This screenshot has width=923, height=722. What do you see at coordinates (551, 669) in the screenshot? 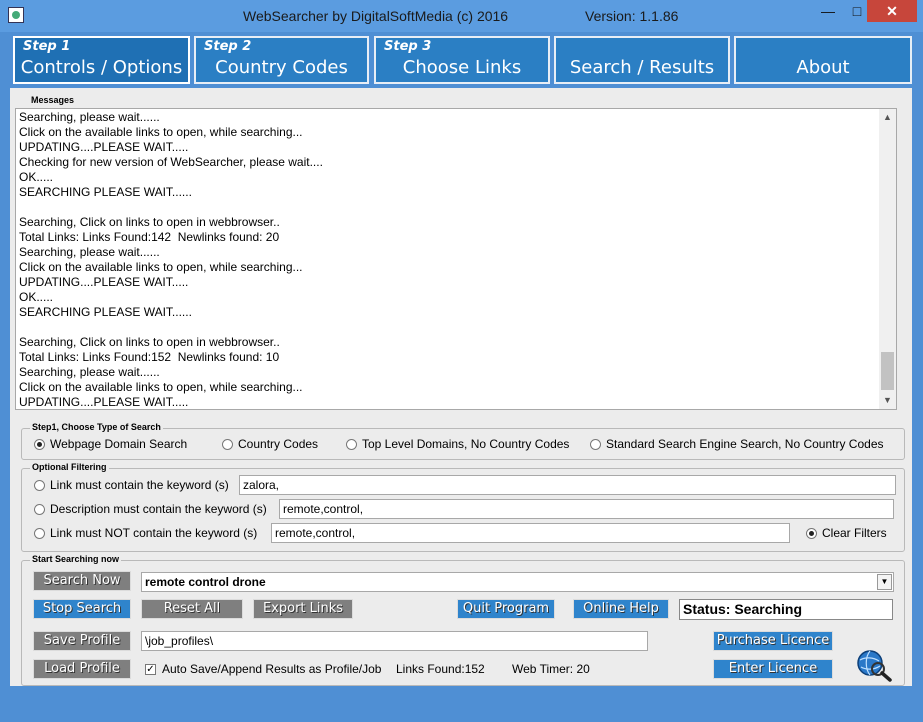
I see `web-timer: Web Timer: 20` at bounding box center [551, 669].